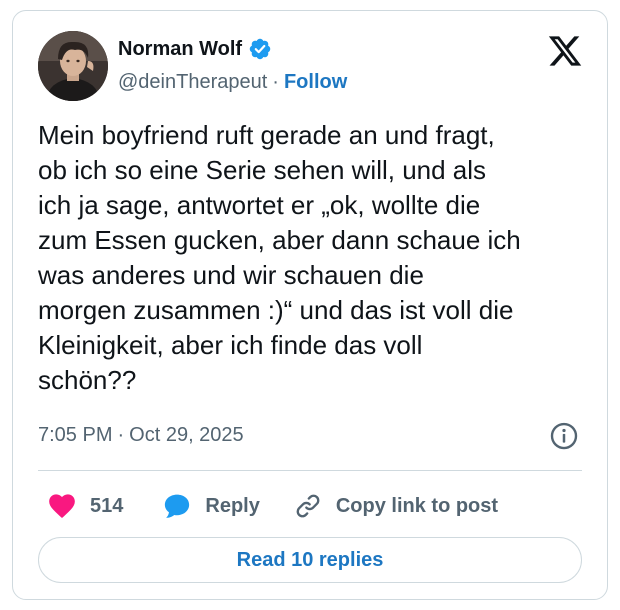 The image size is (620, 610). Describe the element at coordinates (62, 506) in the screenshot. I see `heart-icon` at that location.